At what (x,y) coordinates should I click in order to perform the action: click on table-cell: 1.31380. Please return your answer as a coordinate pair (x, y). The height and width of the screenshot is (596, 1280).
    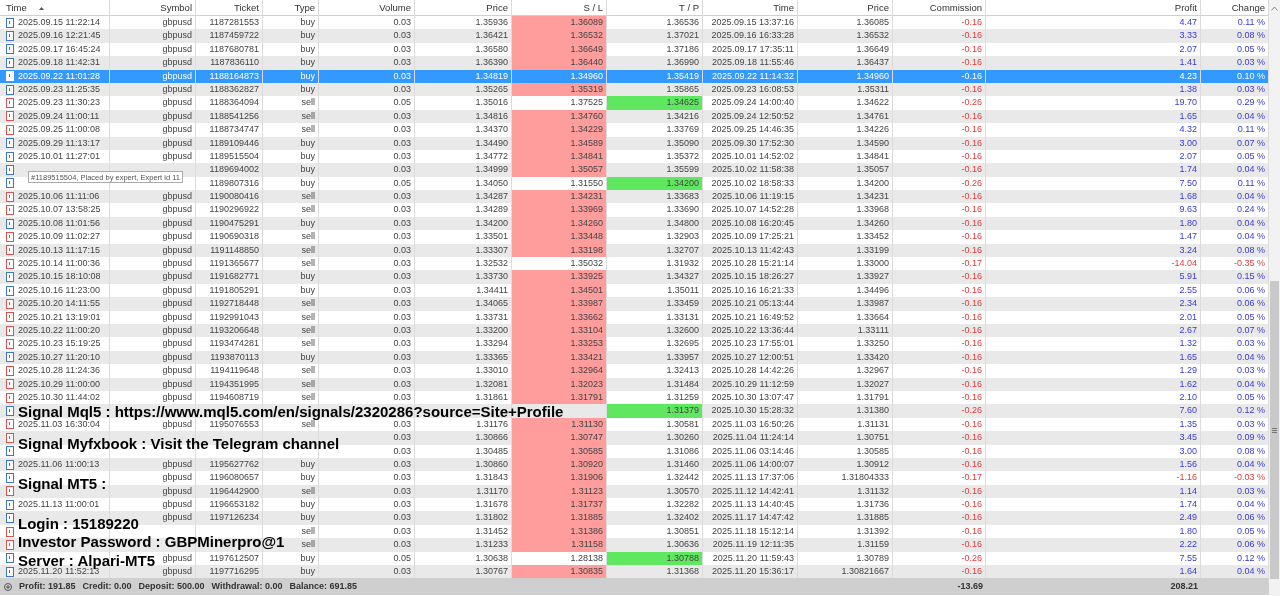
    Looking at the image, I should click on (845, 411).